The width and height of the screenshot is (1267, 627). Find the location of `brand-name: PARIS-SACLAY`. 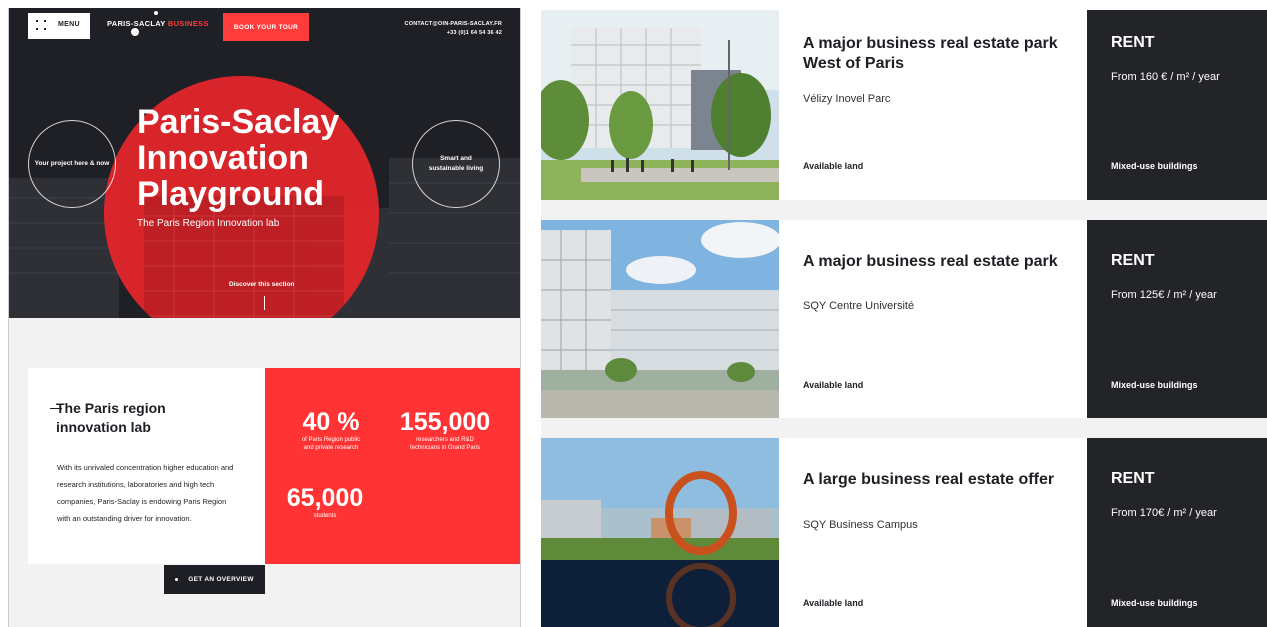

brand-name: PARIS-SACLAY is located at coordinates (136, 23).